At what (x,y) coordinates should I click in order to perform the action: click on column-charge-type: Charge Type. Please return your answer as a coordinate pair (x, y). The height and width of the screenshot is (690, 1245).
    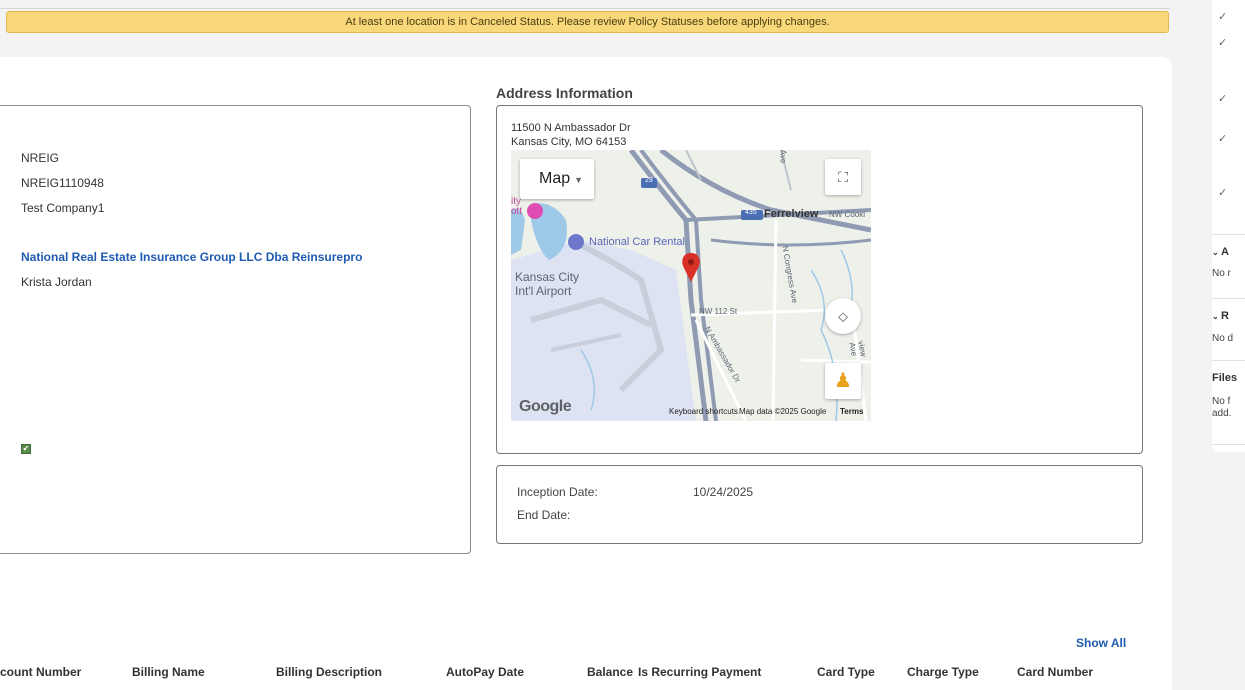
    Looking at the image, I should click on (943, 672).